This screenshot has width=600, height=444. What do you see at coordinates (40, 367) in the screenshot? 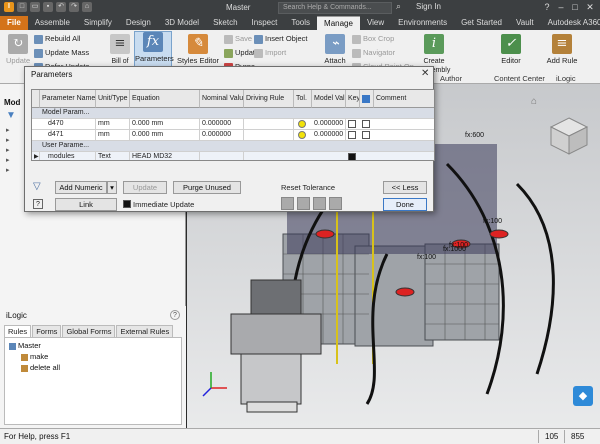
I see `rule-delete-all: delete all` at bounding box center [40, 367].